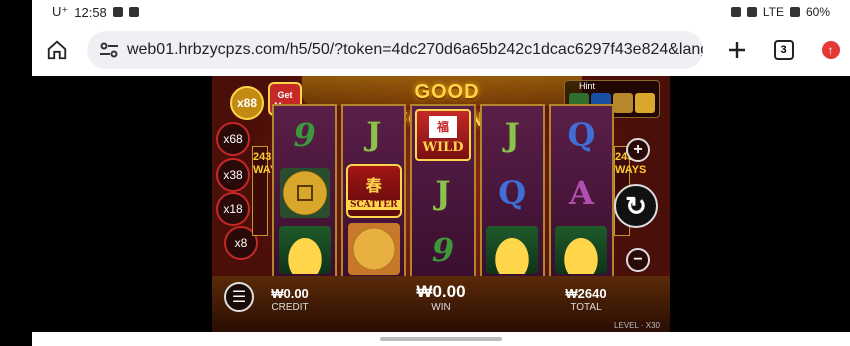 The width and height of the screenshot is (850, 346). I want to click on new-tab-button, so click(736, 50).